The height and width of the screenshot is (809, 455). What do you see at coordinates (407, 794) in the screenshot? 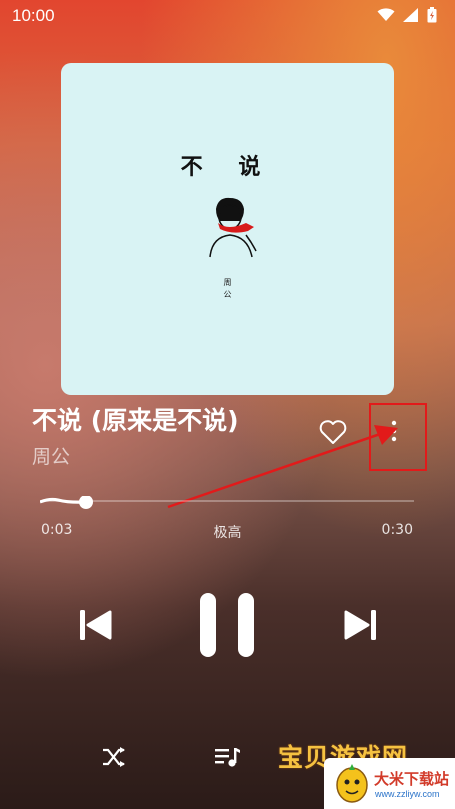
I see `site-url: www.zzliyw.com` at bounding box center [407, 794].